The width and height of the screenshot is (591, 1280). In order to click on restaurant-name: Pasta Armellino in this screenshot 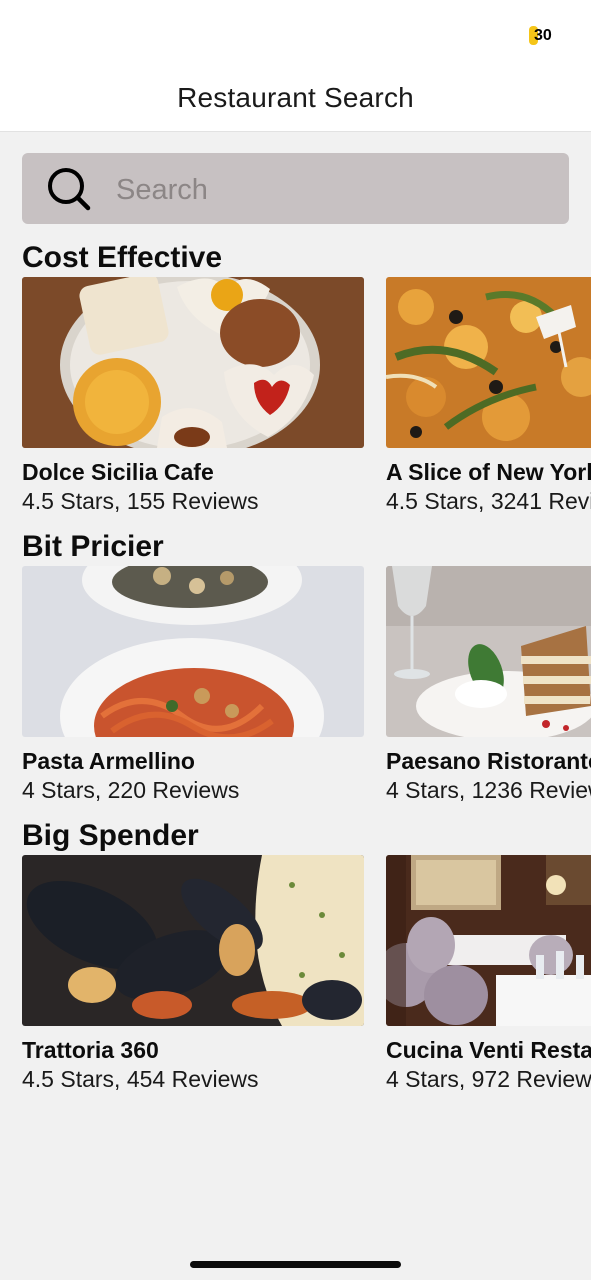, I will do `click(108, 761)`.